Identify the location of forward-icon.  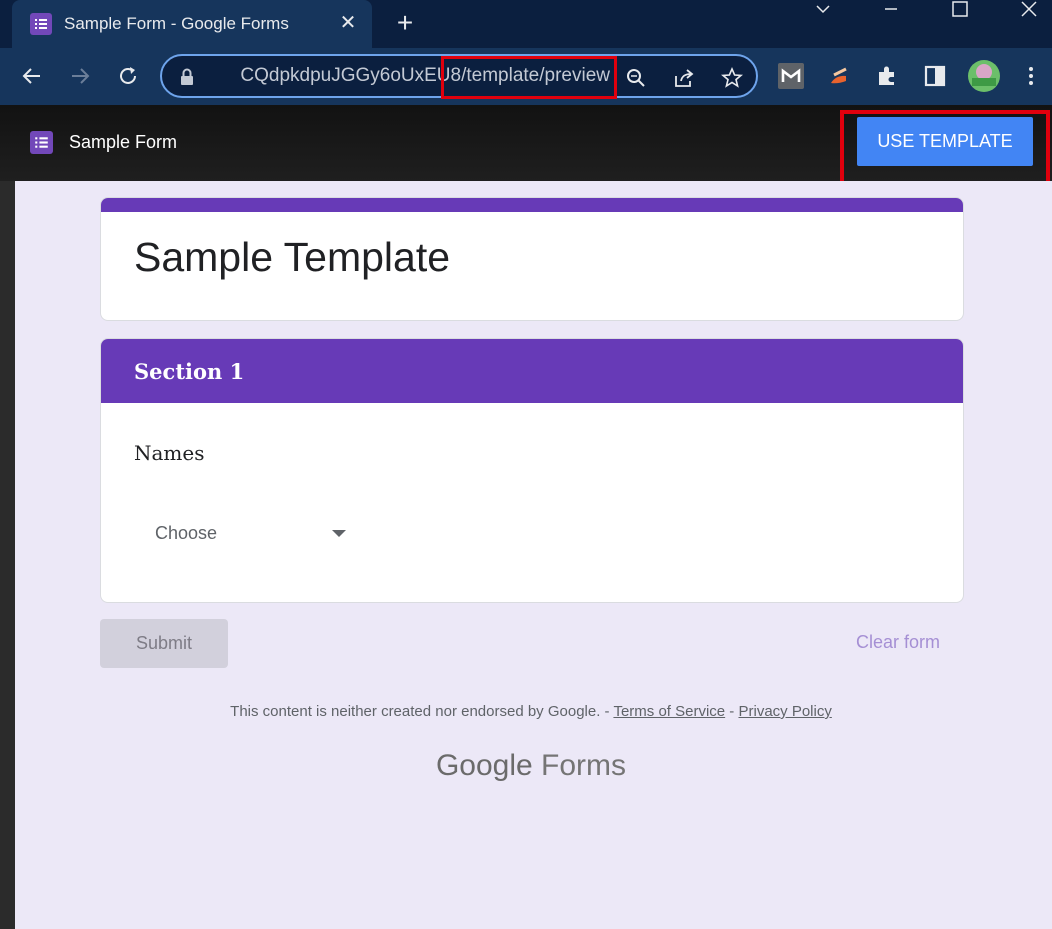
(80, 76).